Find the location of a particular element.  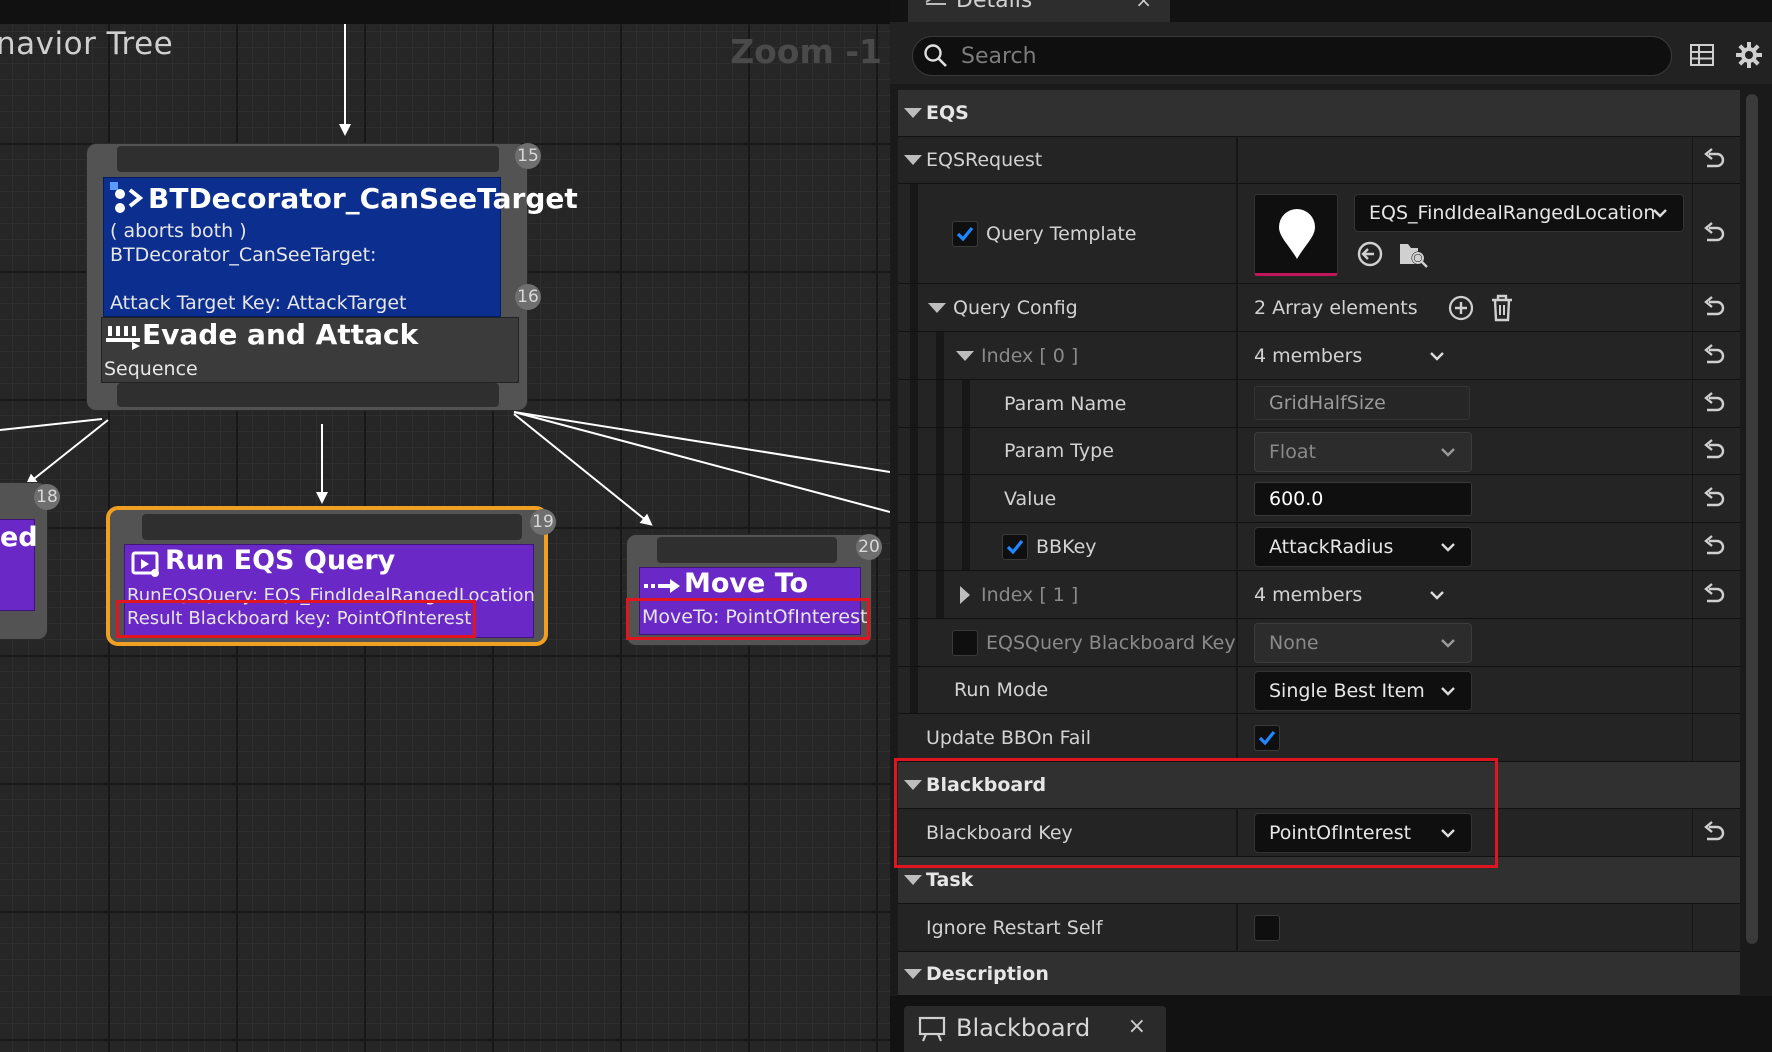

update-bb-on-fail-checkbox is located at coordinates (1267, 738).